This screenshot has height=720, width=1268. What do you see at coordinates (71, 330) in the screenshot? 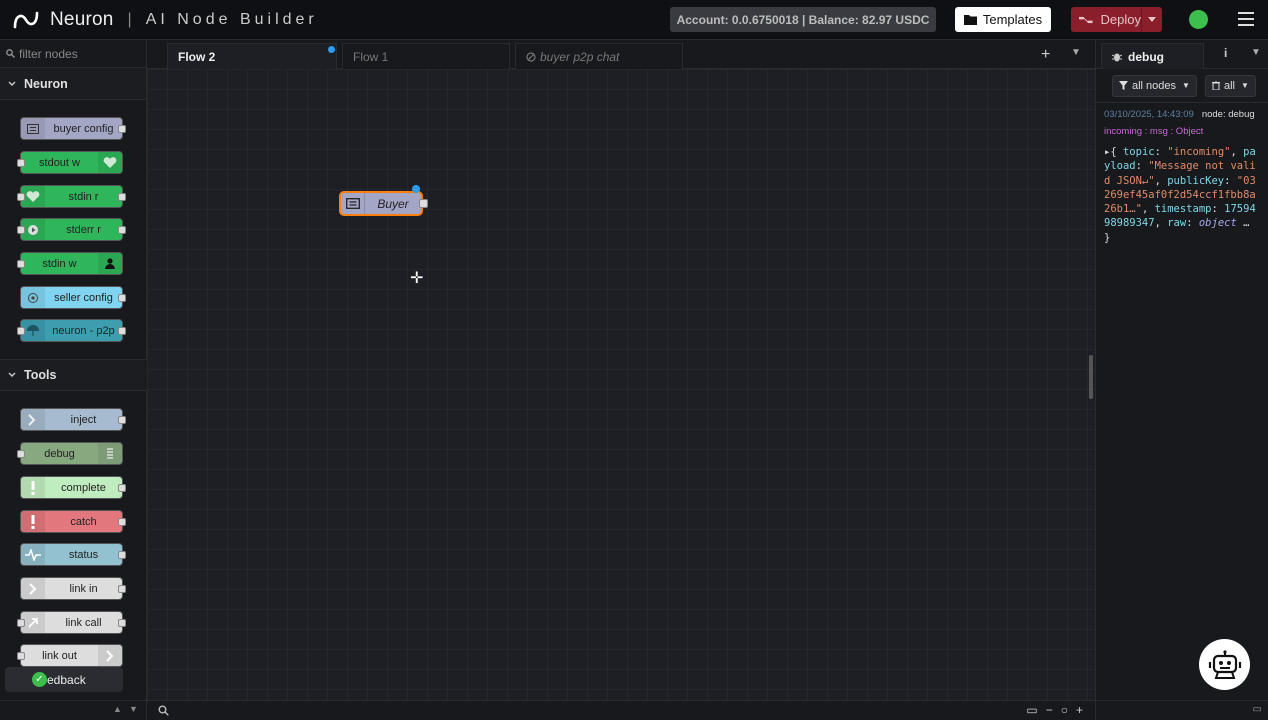
I see `palette-node-neuron-p2p: neuron - p2p` at bounding box center [71, 330].